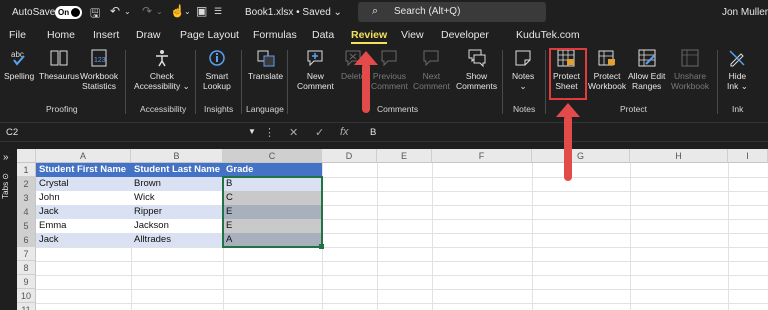 Image resolution: width=768 pixels, height=310 pixels. Describe the element at coordinates (482, 156) in the screenshot. I see `column-header: F` at that location.